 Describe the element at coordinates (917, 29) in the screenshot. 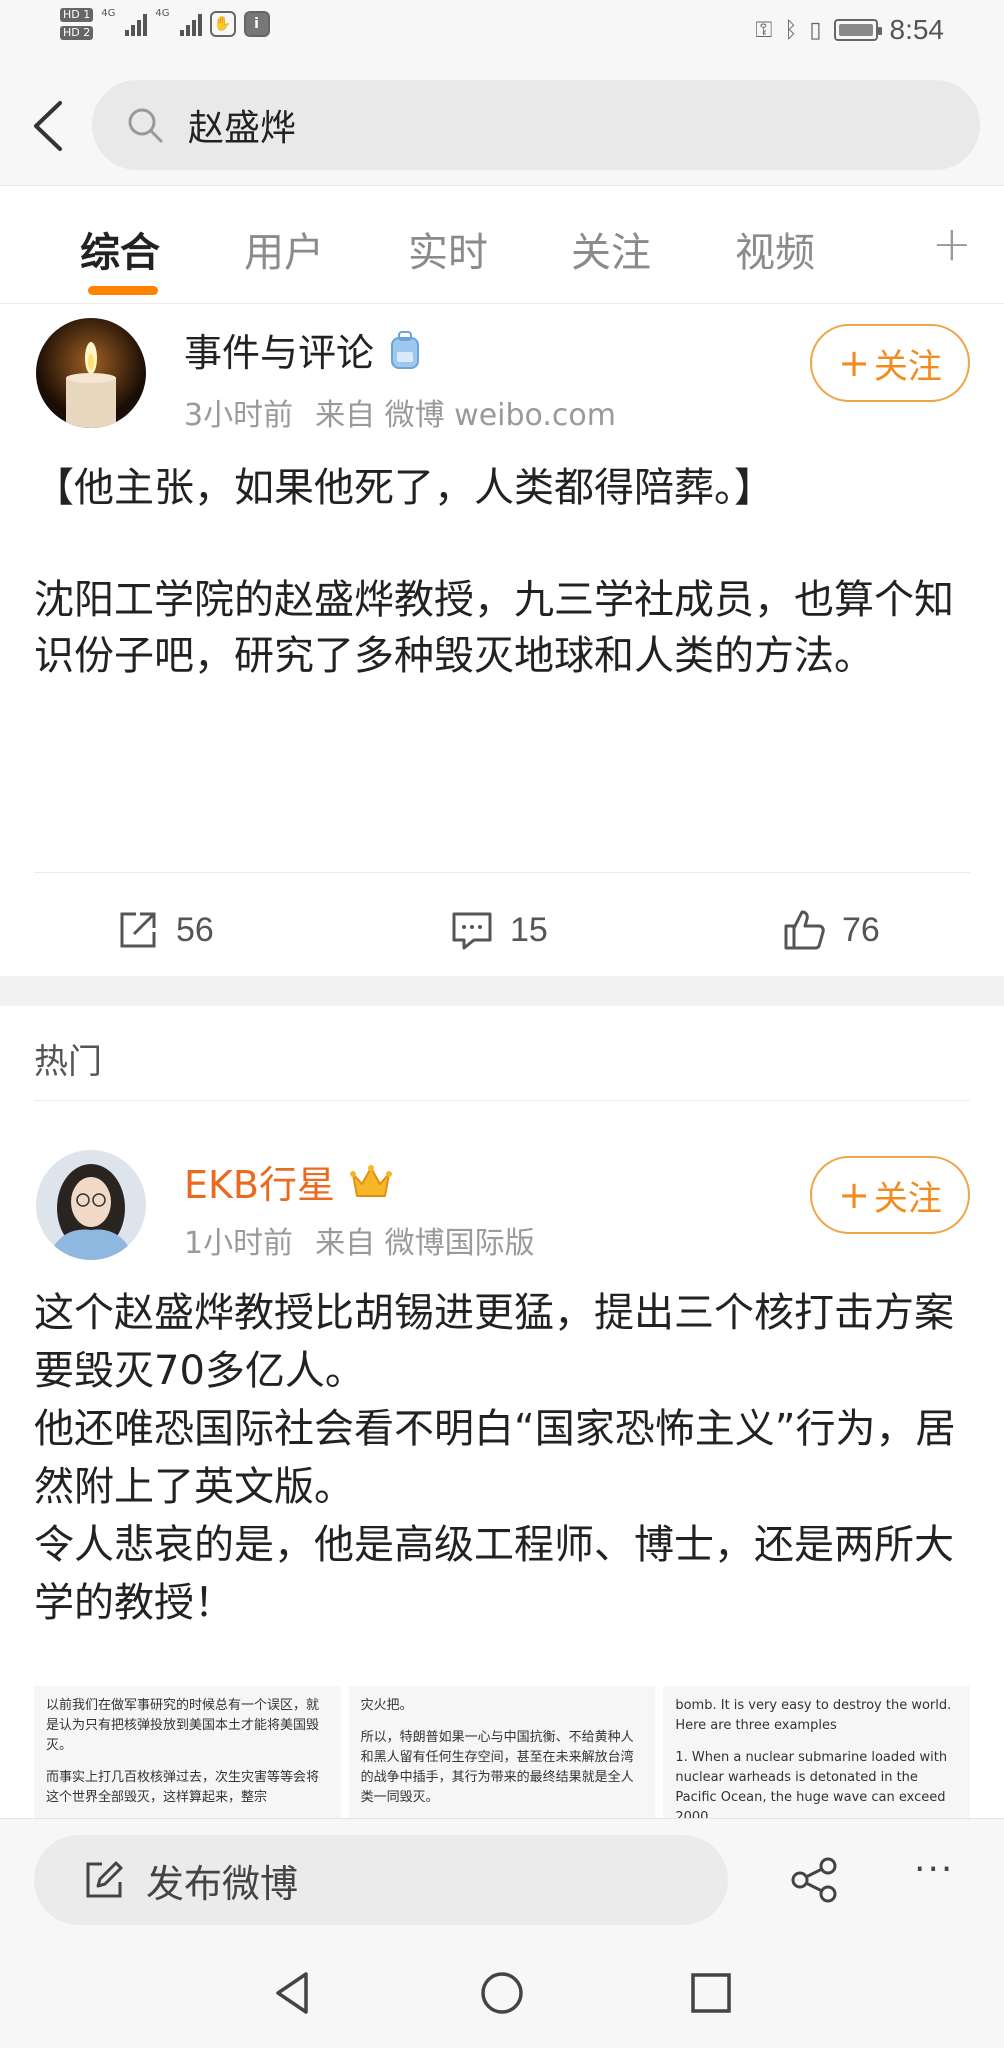

I see `clock: 8:54` at that location.